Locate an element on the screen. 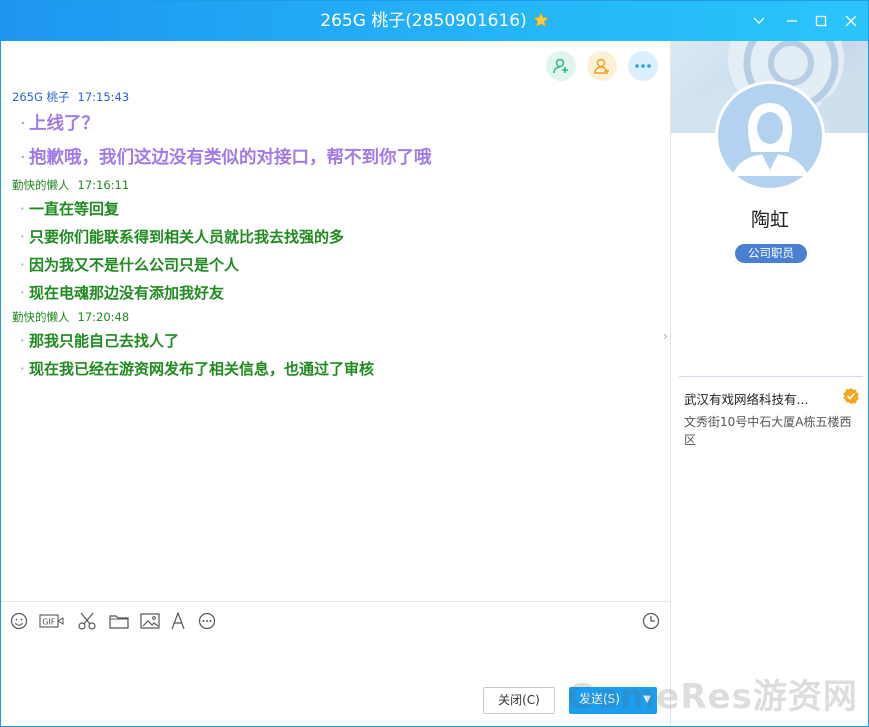 This screenshot has height=727, width=869. vip-star-icon is located at coordinates (541, 15).